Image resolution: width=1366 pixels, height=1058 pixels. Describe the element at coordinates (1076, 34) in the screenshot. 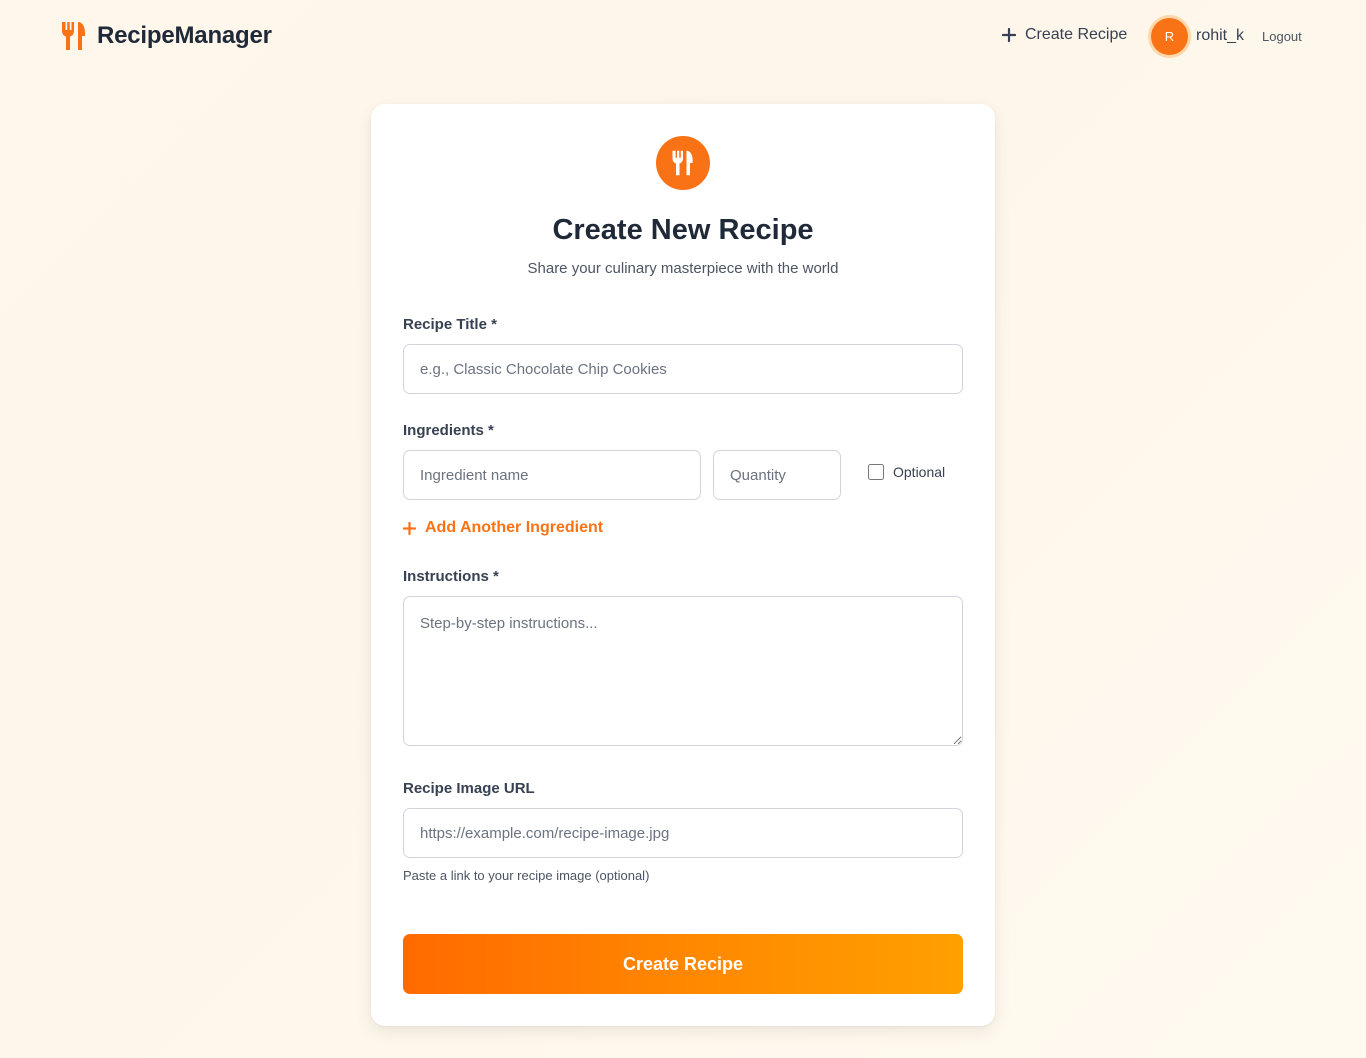

I see `nav-create-recipe-label: Create Recipe` at that location.